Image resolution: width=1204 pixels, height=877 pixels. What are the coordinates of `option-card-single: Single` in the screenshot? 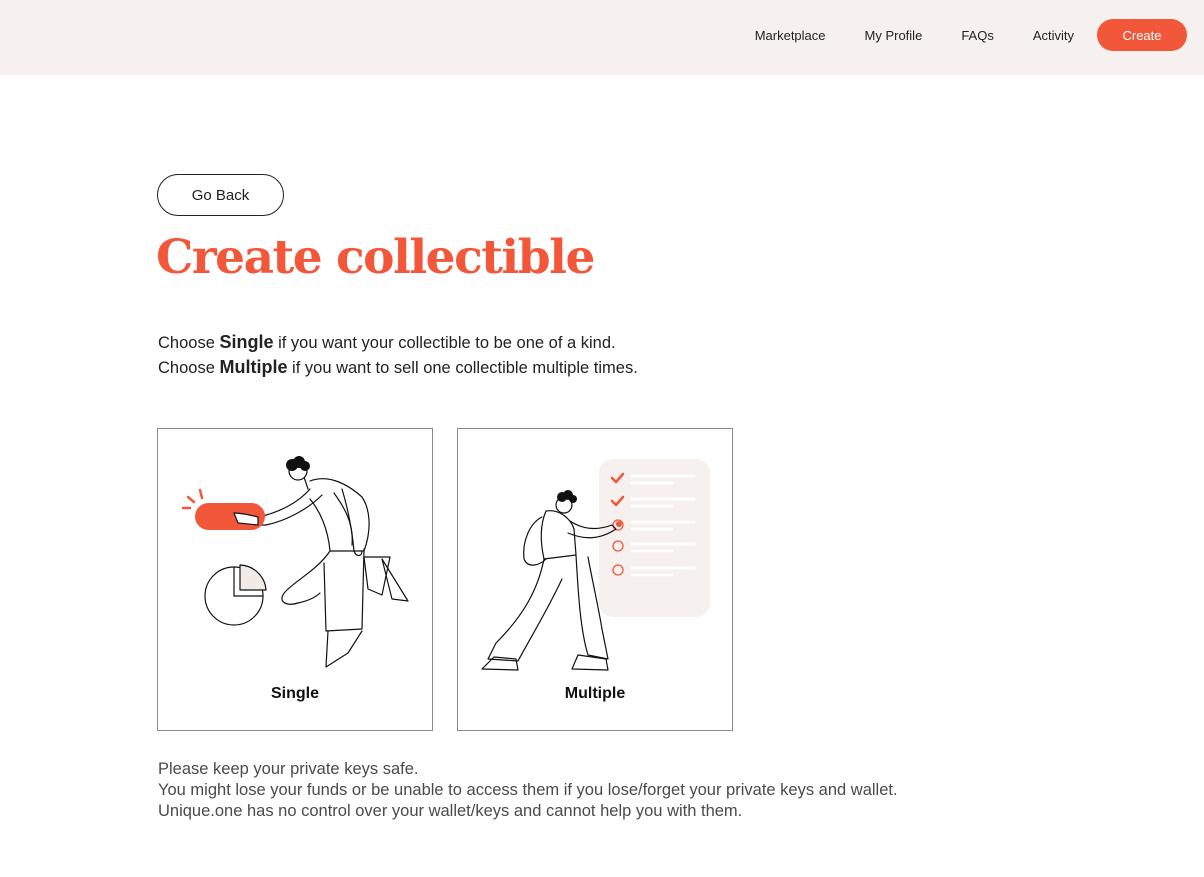 It's located at (295, 579).